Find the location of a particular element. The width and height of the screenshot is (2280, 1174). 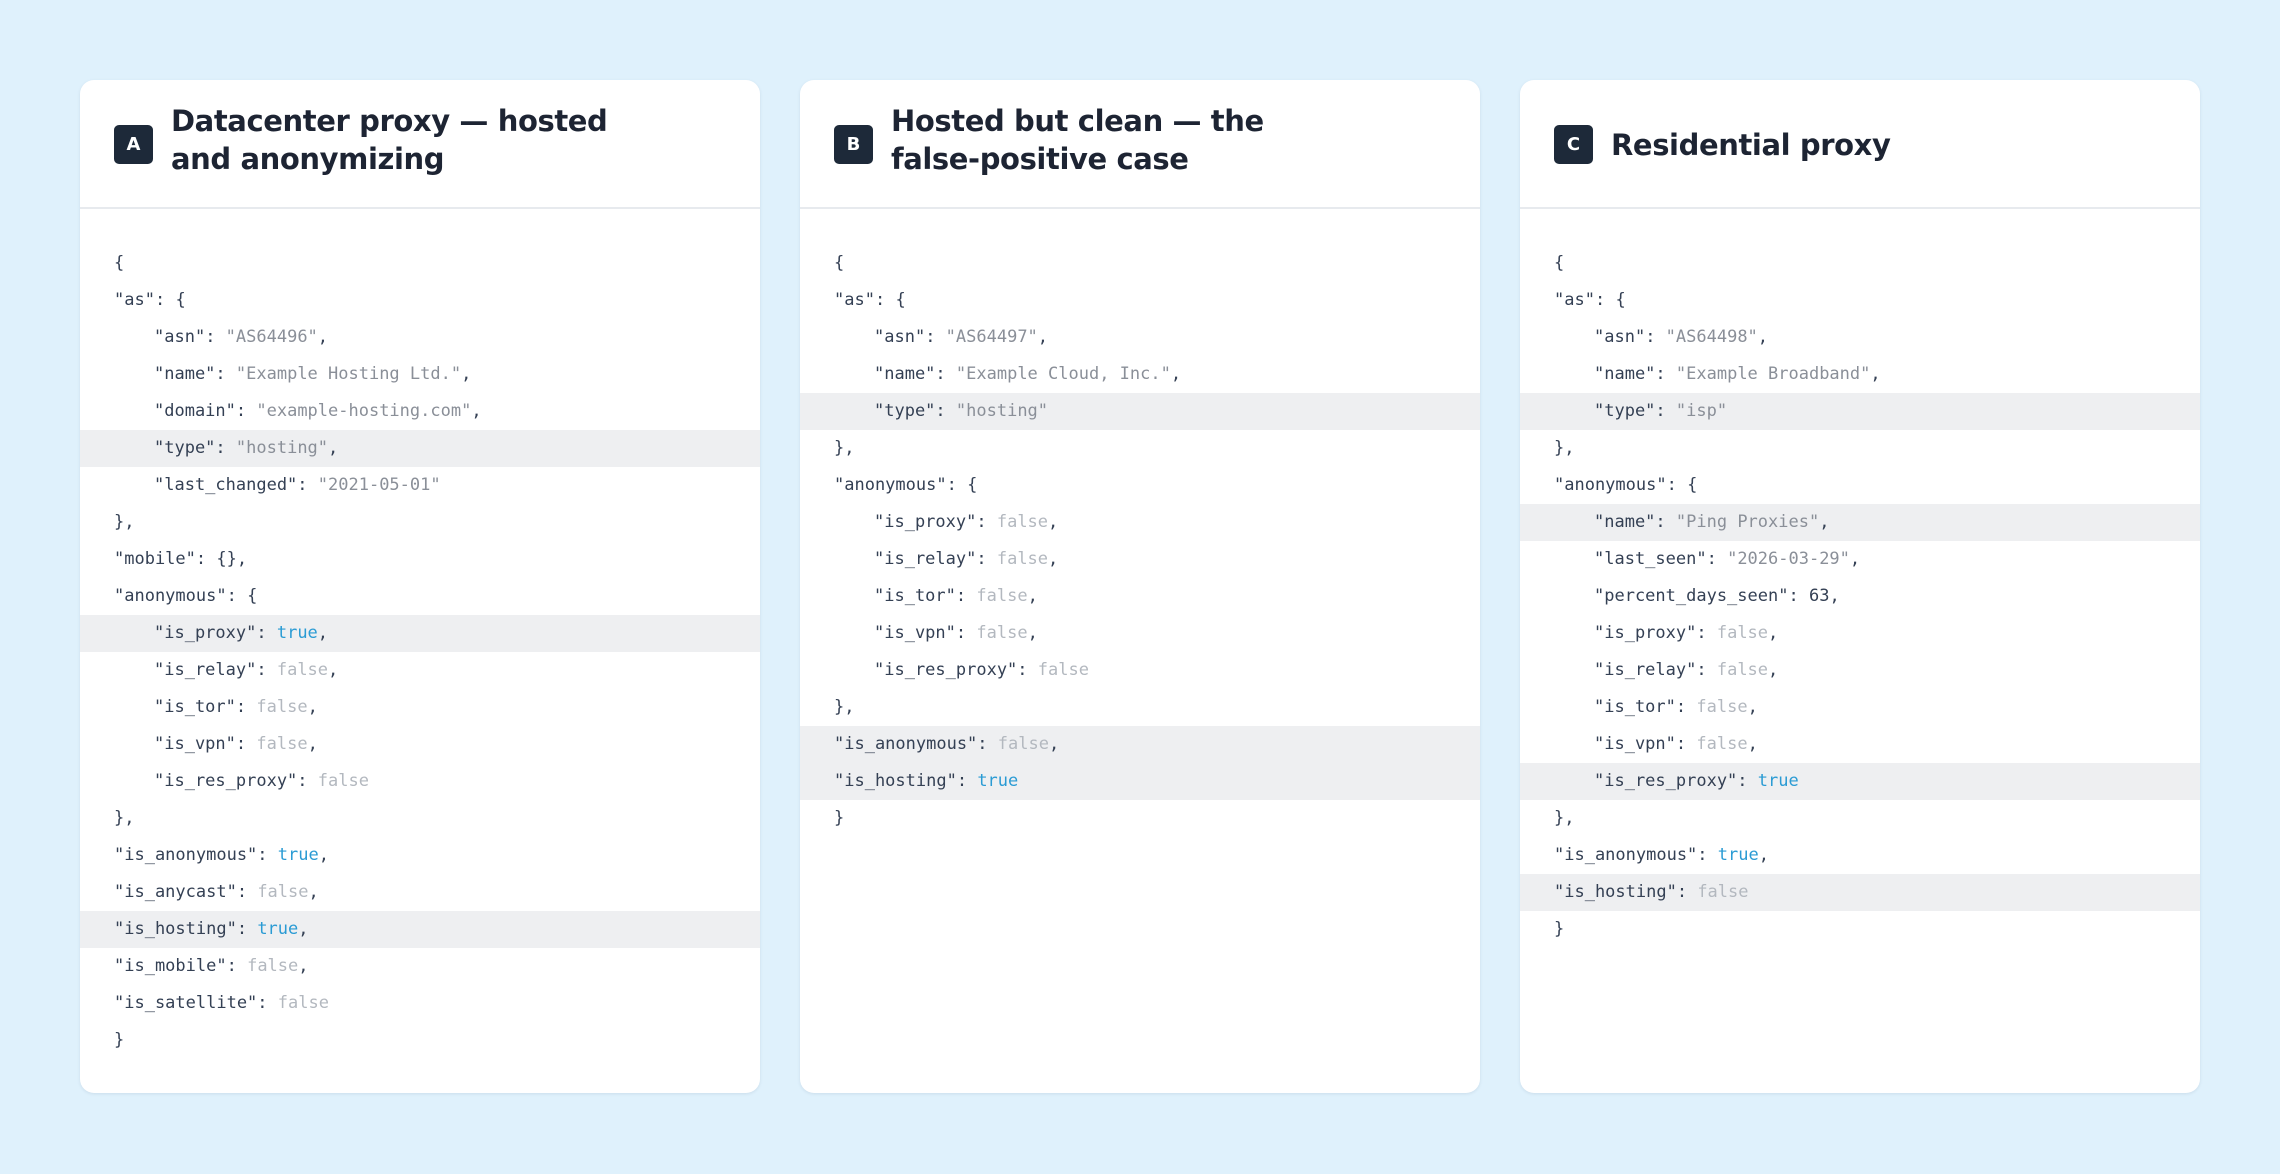

json-value: "AS64496" is located at coordinates (271, 337).